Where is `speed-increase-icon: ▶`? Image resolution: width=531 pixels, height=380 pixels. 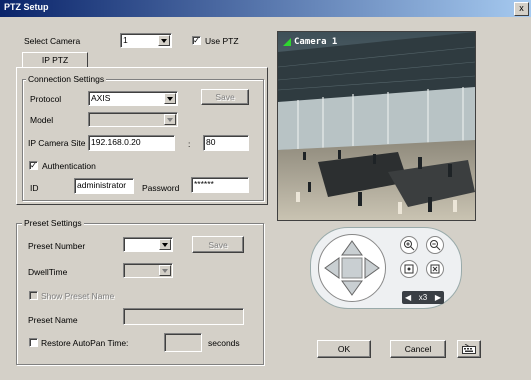
speed-increase-icon: ▶ is located at coordinates (438, 297).